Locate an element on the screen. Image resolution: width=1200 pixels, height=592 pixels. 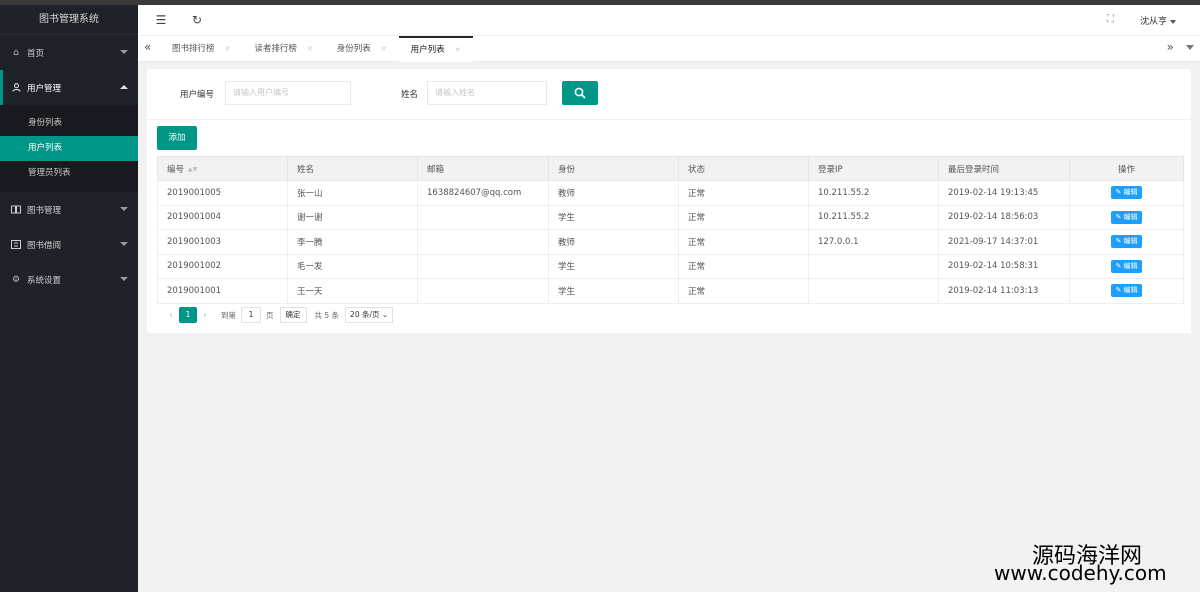
app-title: 图书管理系统 is located at coordinates (69, 20).